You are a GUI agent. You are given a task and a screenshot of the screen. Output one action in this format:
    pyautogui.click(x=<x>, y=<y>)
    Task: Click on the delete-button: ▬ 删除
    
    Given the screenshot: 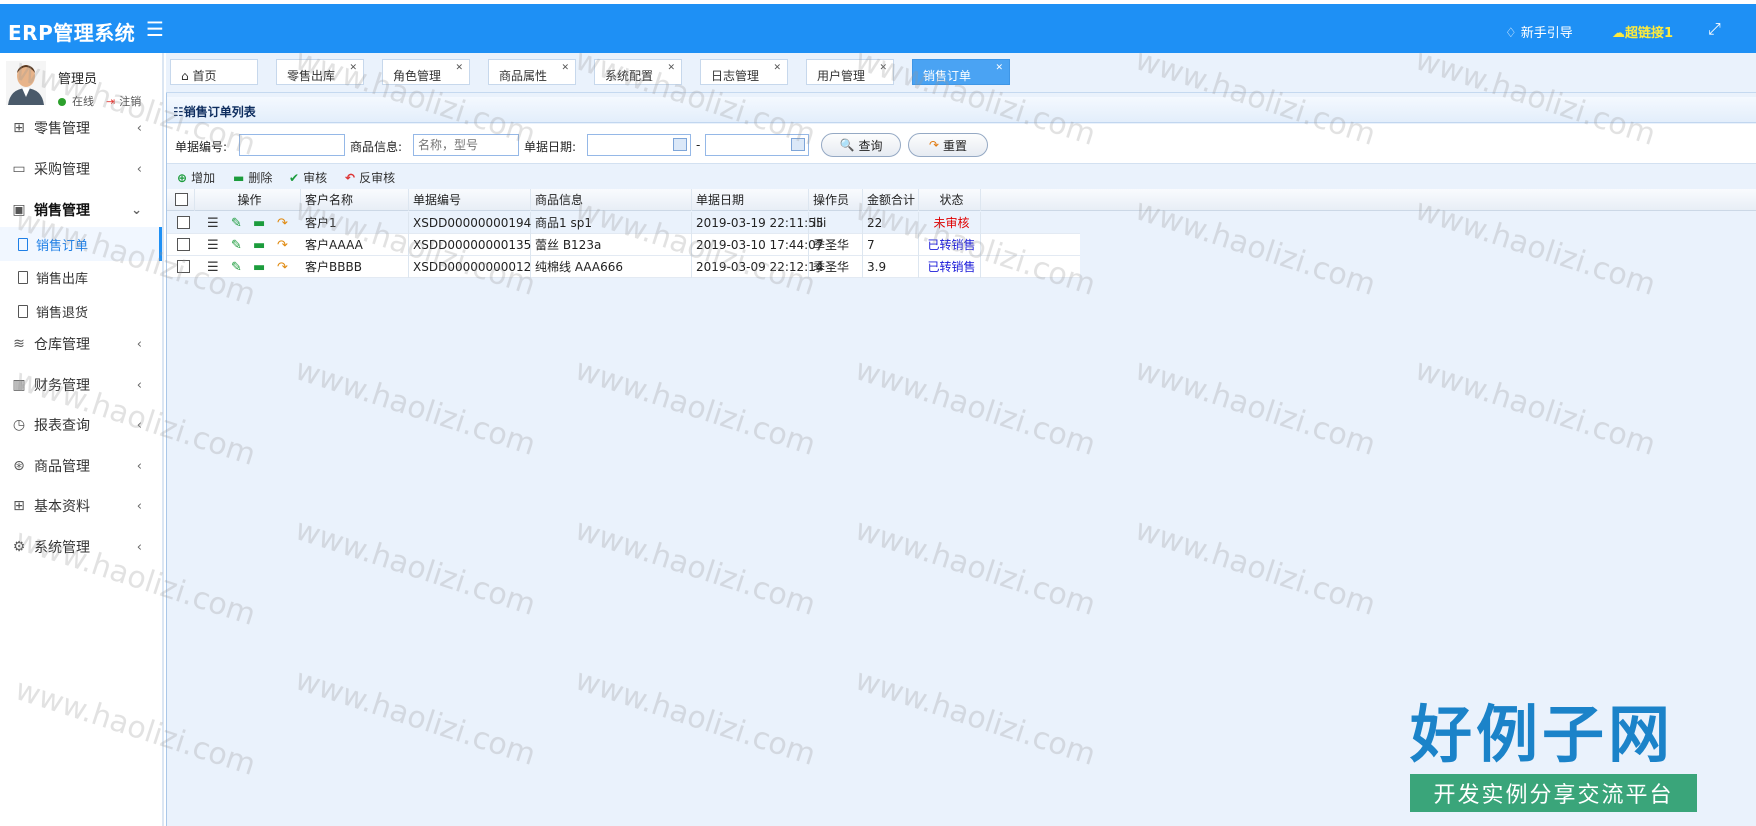 What is the action you would take?
    pyautogui.click(x=252, y=177)
    